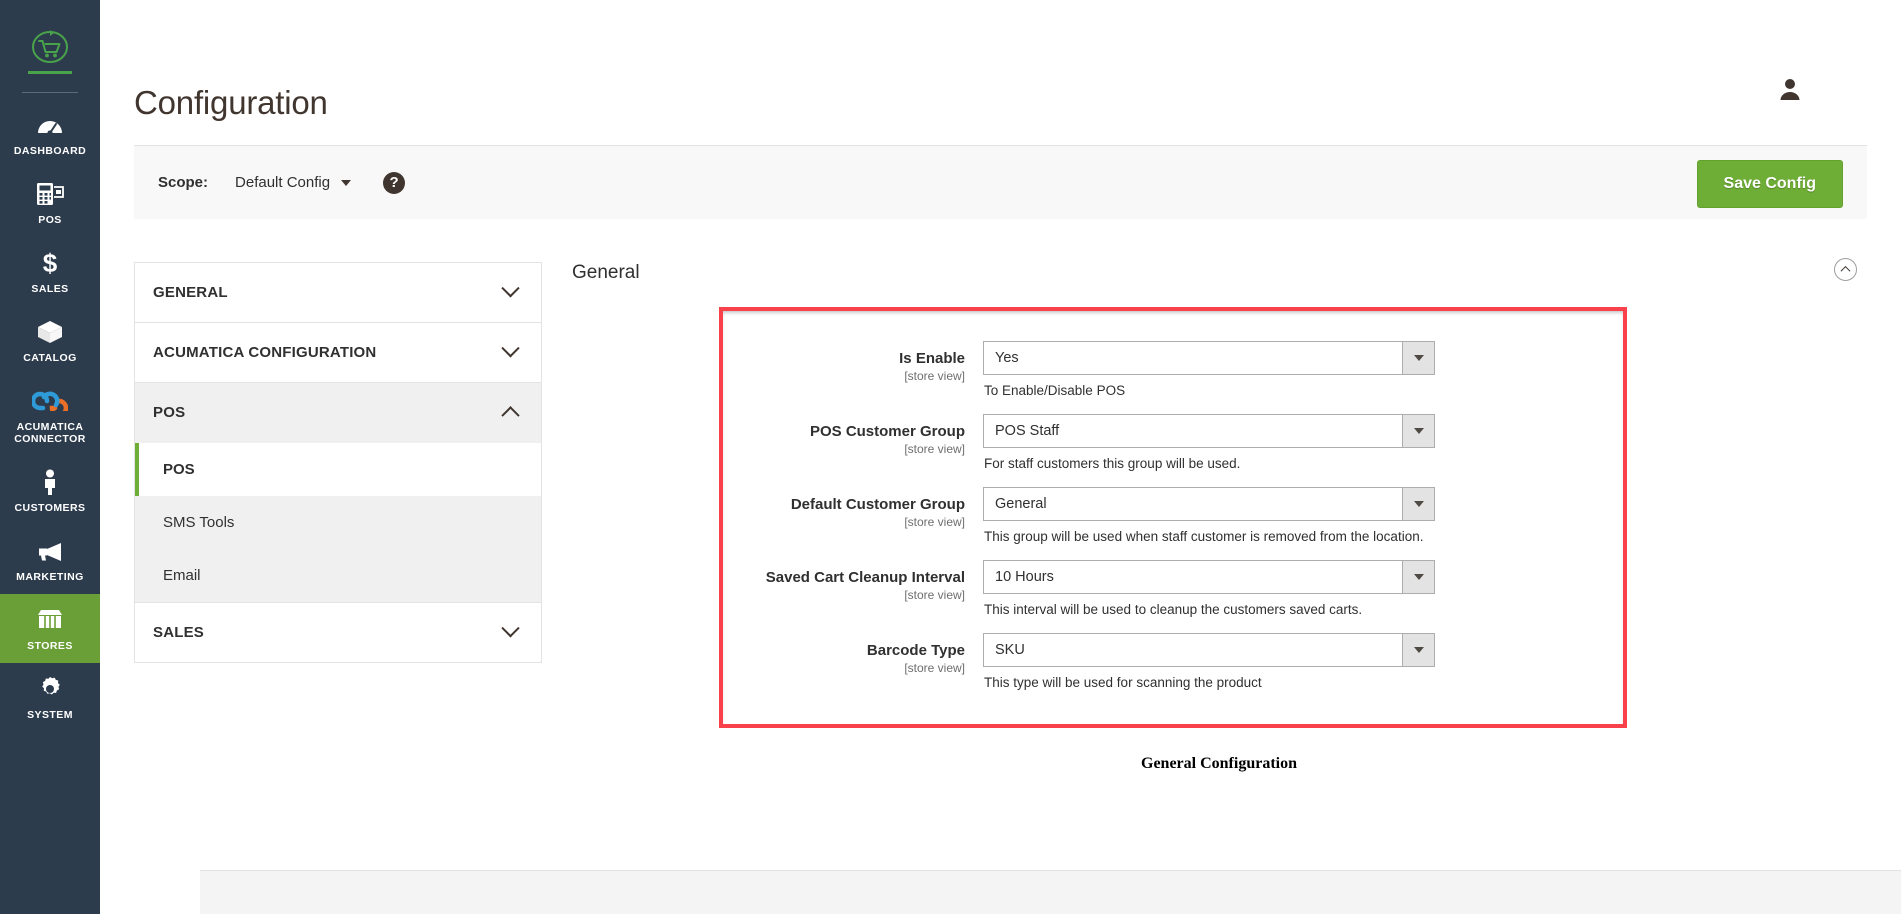 The height and width of the screenshot is (914, 1901). What do you see at coordinates (853, 661) in the screenshot?
I see `field-label: Barcode Type [store view]` at bounding box center [853, 661].